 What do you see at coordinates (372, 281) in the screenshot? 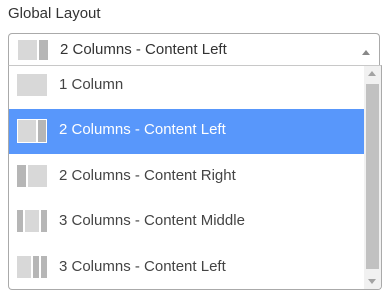
I see `scroll-down-arrow-icon` at bounding box center [372, 281].